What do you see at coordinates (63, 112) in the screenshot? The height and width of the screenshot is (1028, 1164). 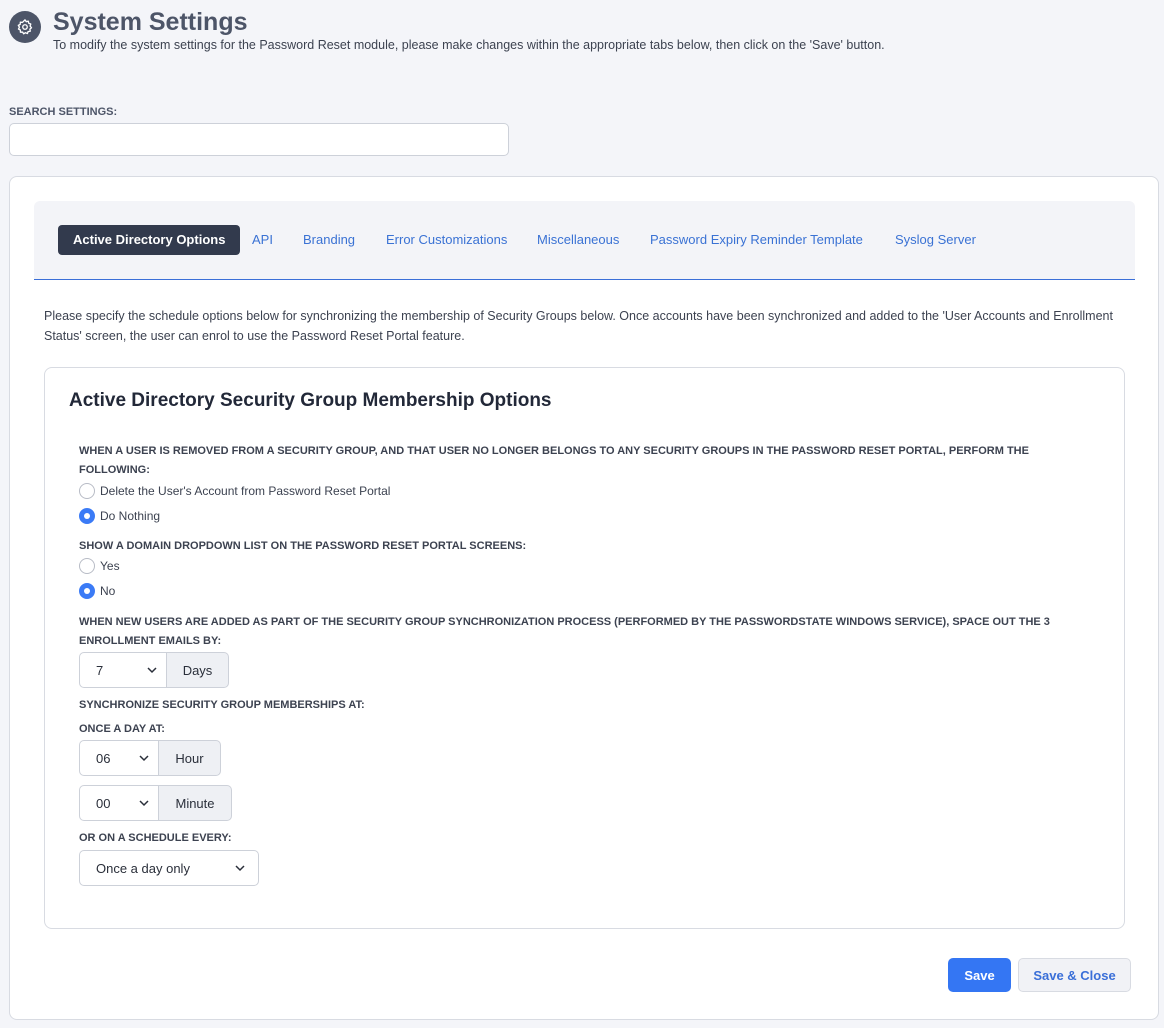 I see `search-label: SEARCH SETTINGS:` at bounding box center [63, 112].